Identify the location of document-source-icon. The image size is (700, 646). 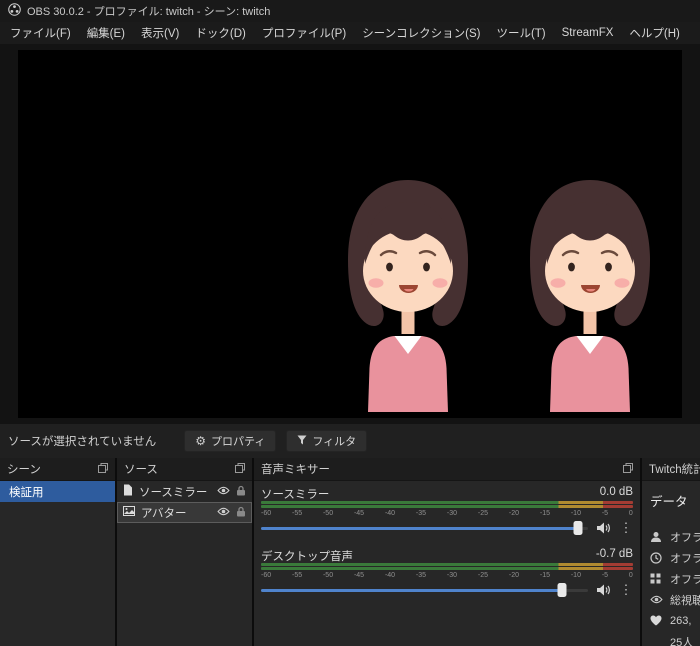
(128, 491).